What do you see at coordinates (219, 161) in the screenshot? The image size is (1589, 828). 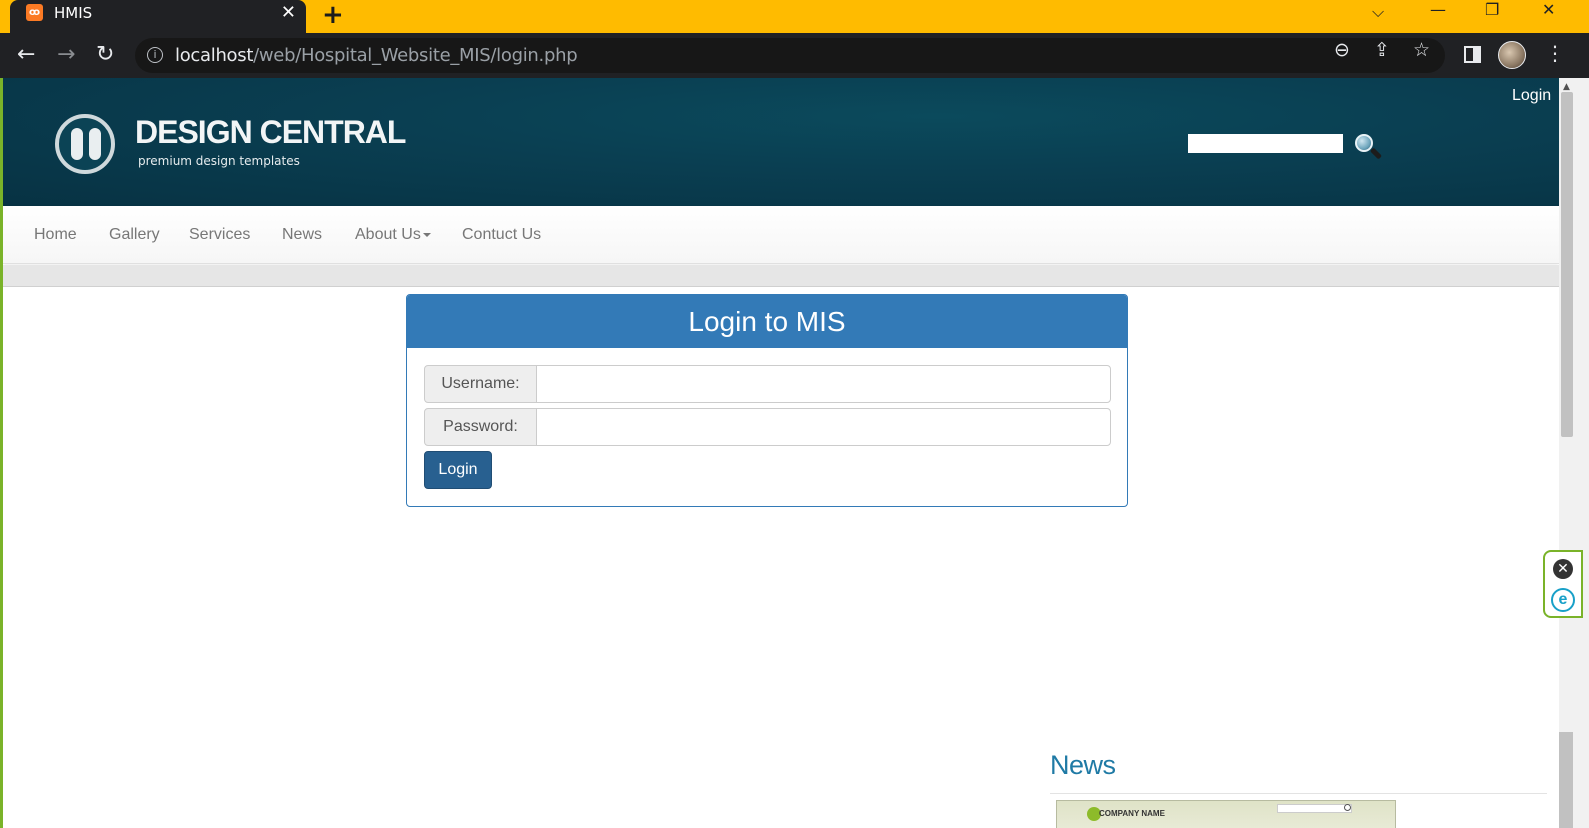 I see `site-tagline: premium design templates` at bounding box center [219, 161].